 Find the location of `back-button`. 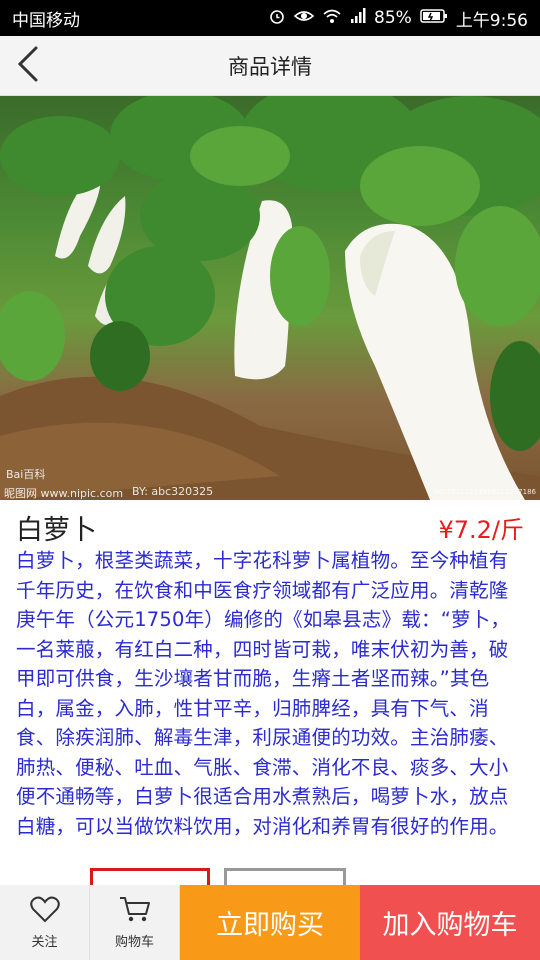

back-button is located at coordinates (28, 66).